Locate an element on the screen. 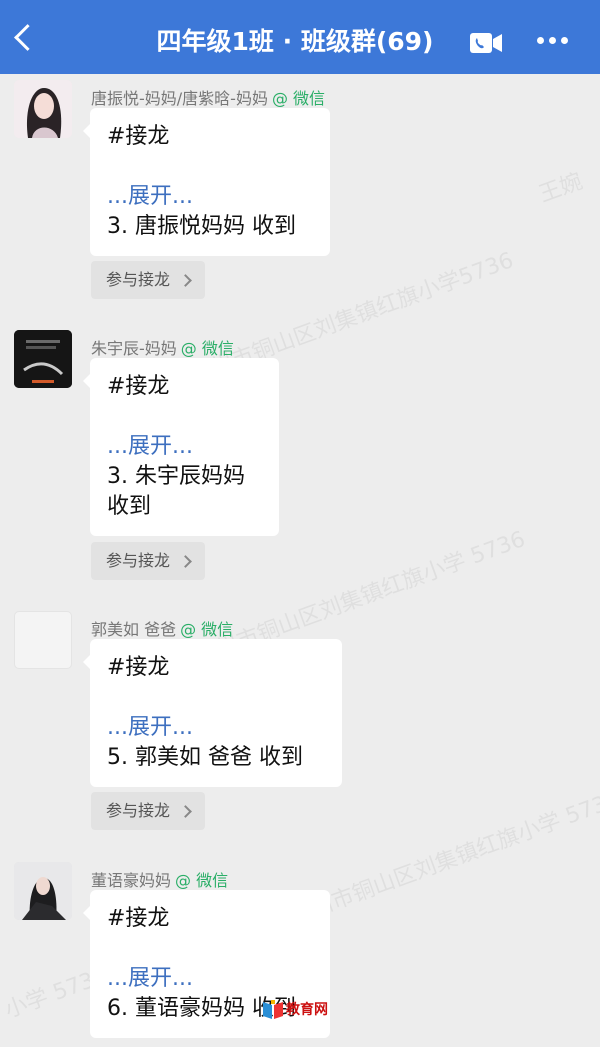 The width and height of the screenshot is (600, 1047). video-call-icon is located at coordinates (486, 43).